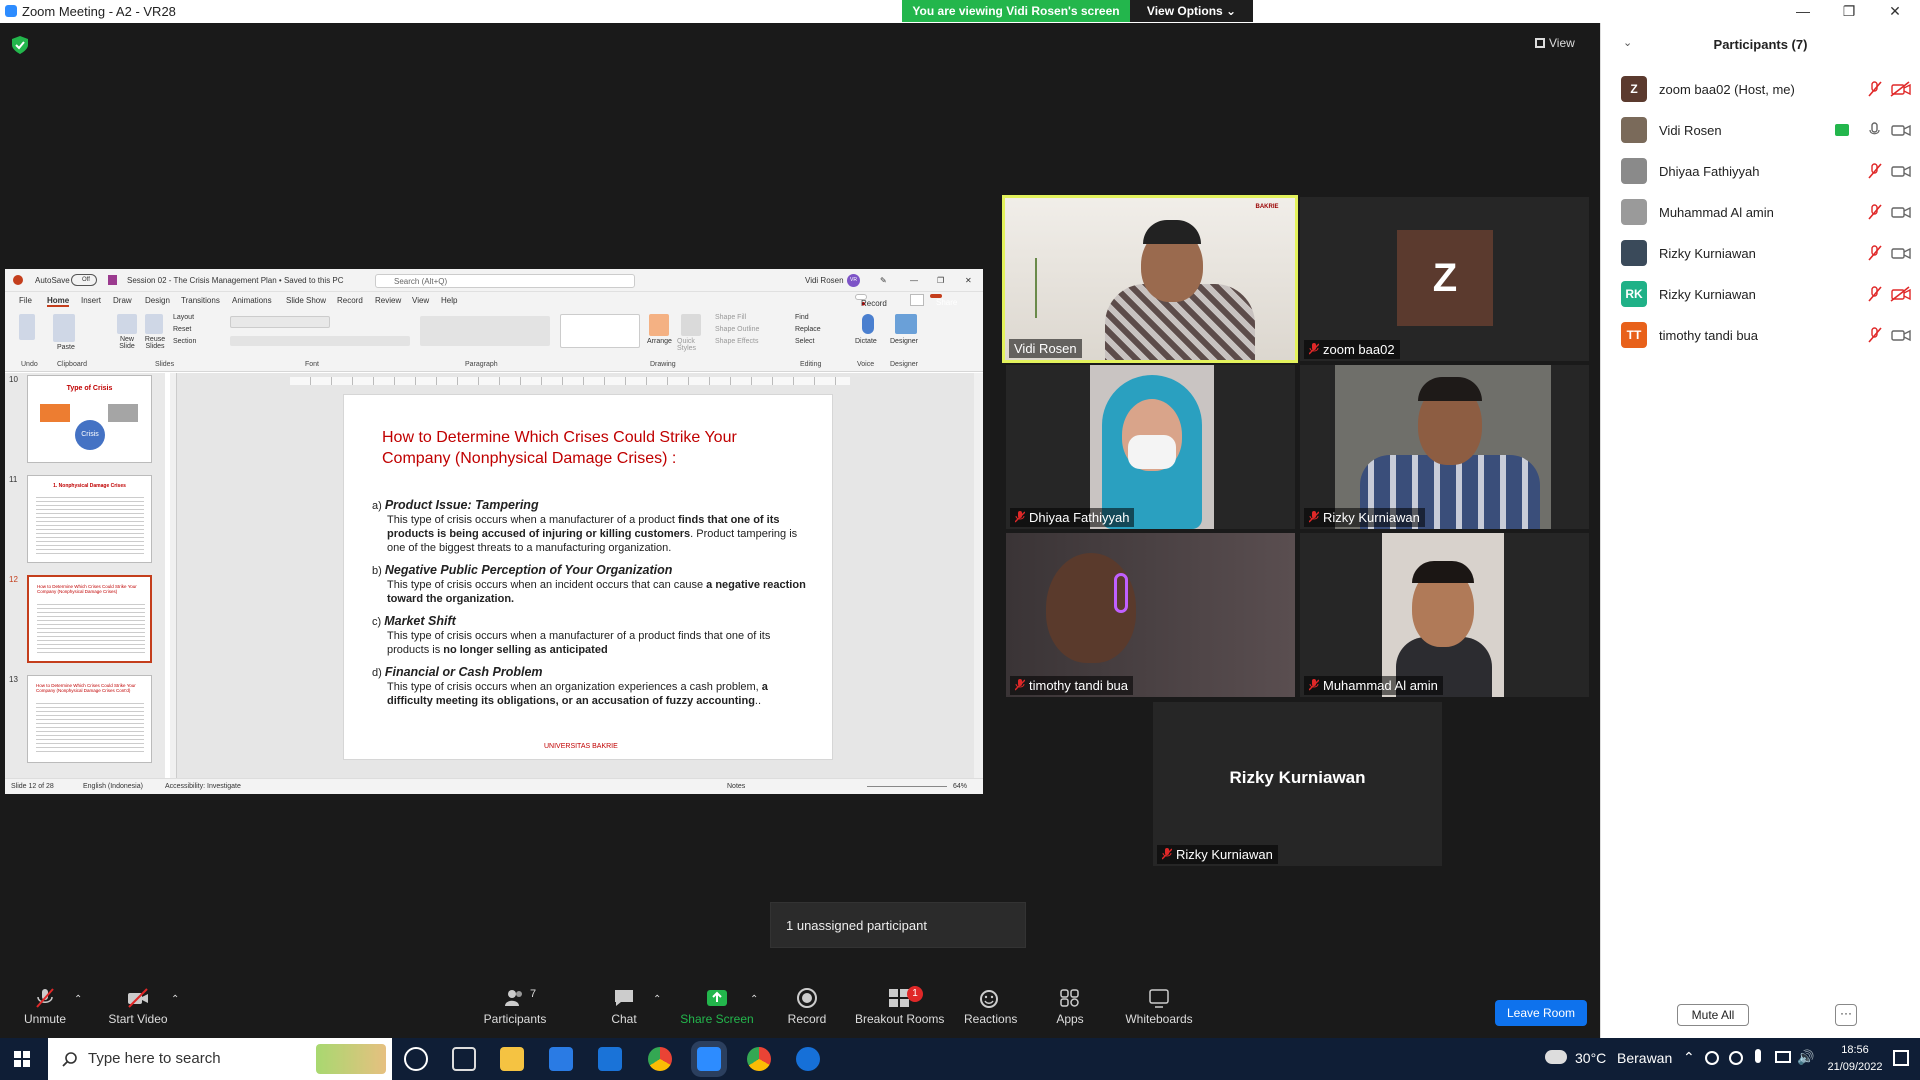 The image size is (1920, 1080). What do you see at coordinates (25, 300) in the screenshot?
I see `tab-file: File` at bounding box center [25, 300].